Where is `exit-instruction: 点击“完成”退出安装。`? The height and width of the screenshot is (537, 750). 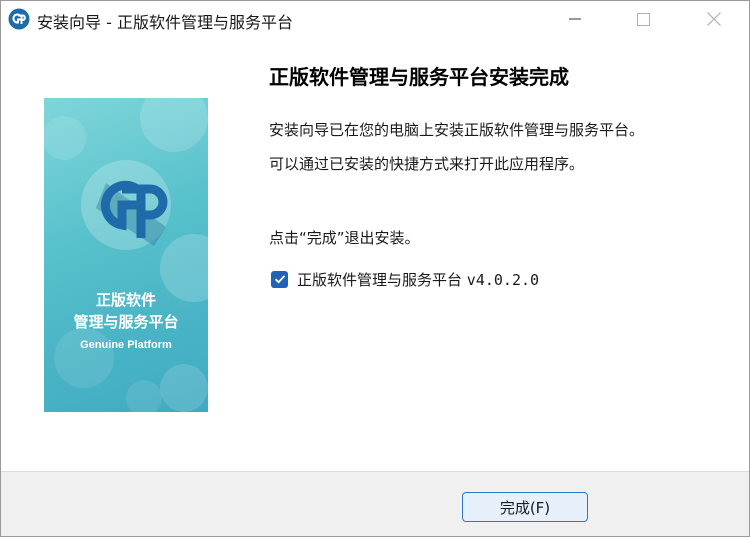 exit-instruction: 点击“完成”退出安装。 is located at coordinates (344, 238).